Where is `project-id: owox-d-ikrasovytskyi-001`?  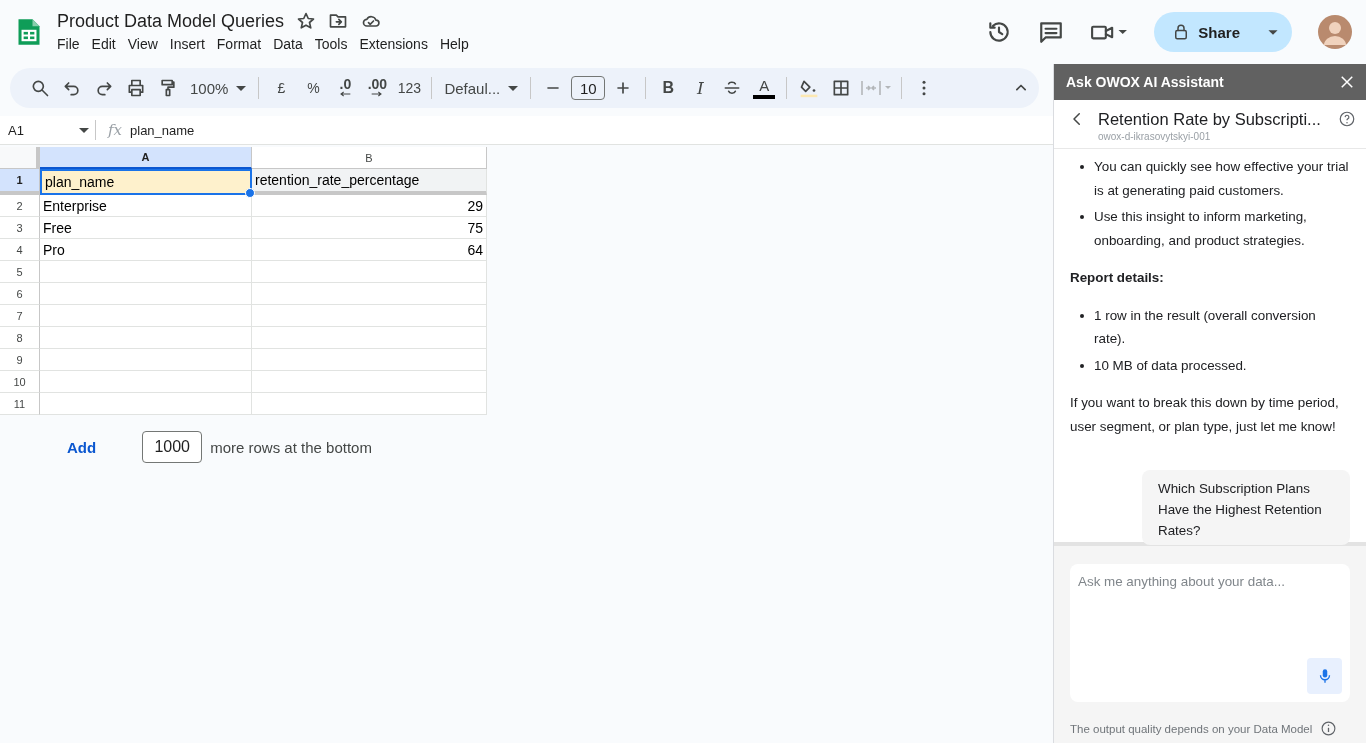 project-id: owox-d-ikrasovytskyi-001 is located at coordinates (1155, 136).